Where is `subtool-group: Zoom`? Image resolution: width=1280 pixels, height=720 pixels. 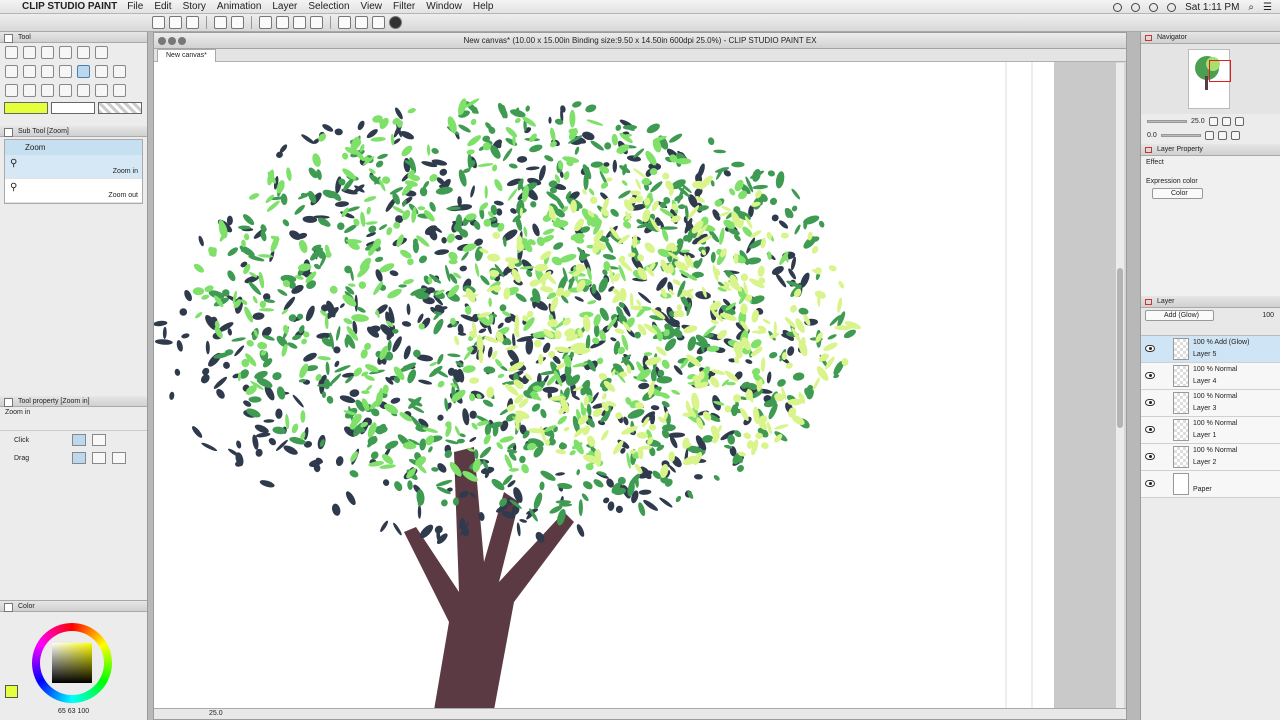 subtool-group: Zoom is located at coordinates (73, 147).